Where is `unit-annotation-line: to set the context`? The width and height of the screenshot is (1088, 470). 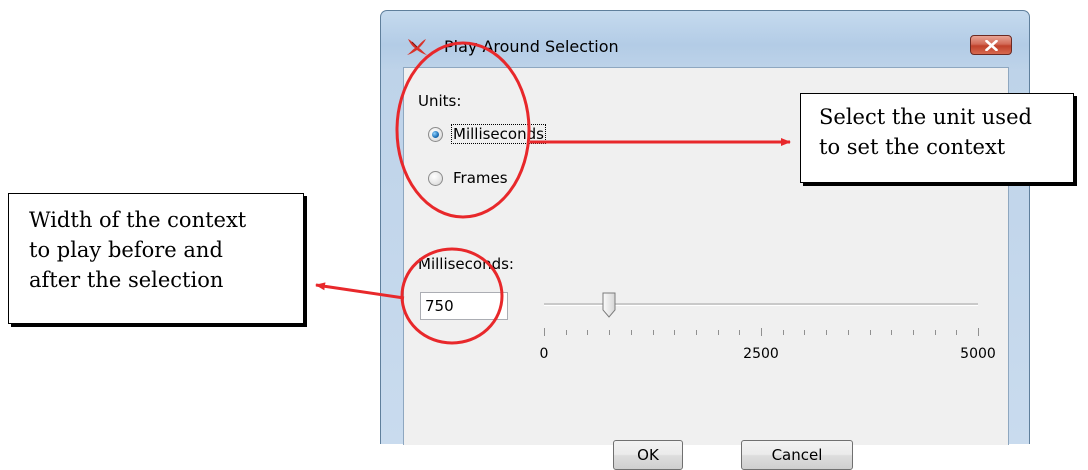
unit-annotation-line: to set the context is located at coordinates (912, 147).